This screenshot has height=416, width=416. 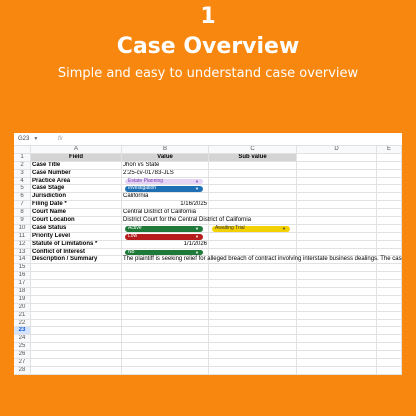 What do you see at coordinates (22, 244) in the screenshot?
I see `row-header: 12` at bounding box center [22, 244].